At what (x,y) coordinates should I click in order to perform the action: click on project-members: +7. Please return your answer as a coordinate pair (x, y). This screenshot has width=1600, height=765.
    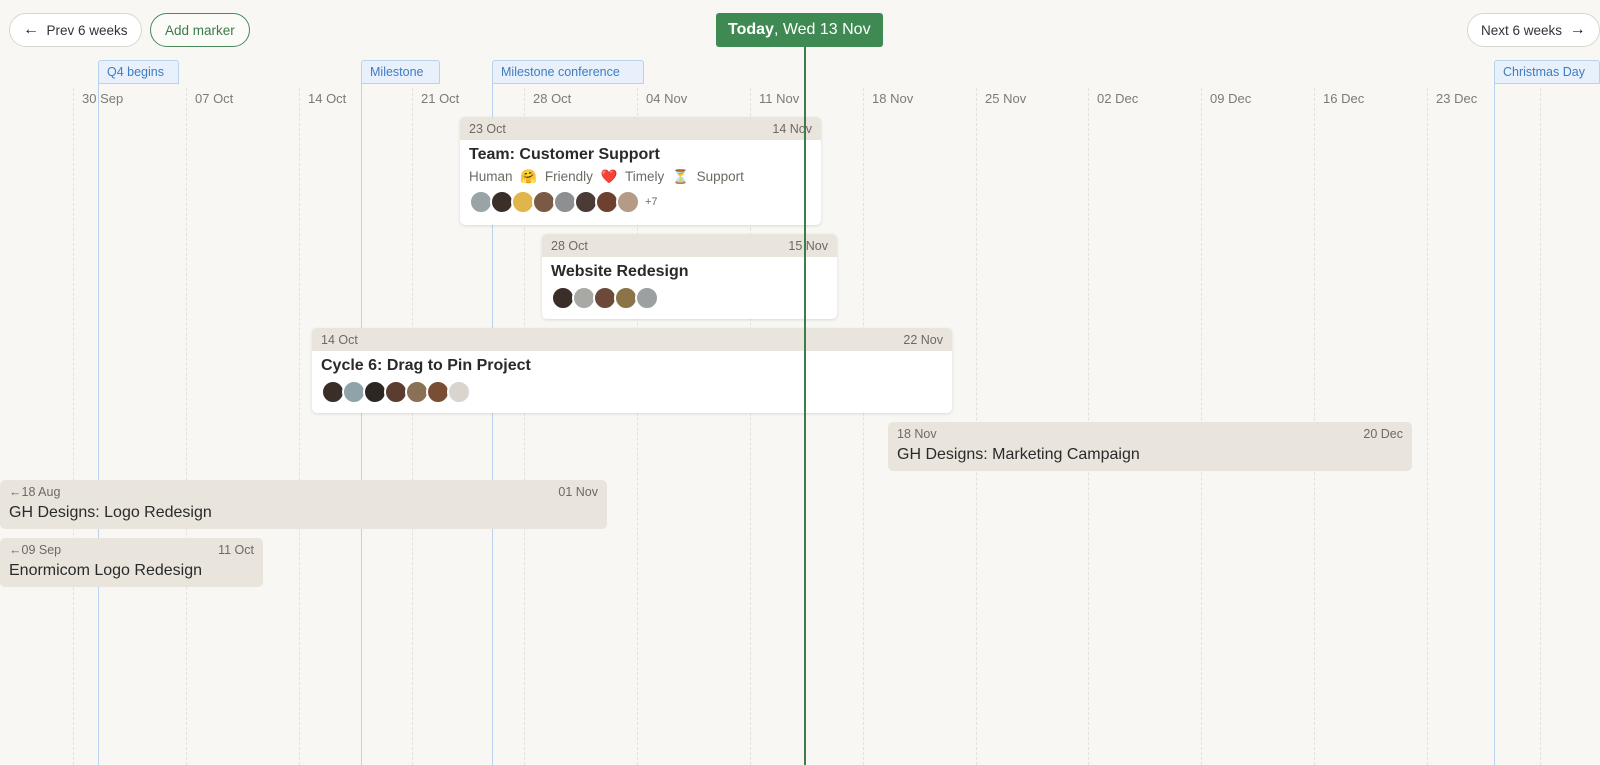
    Looking at the image, I should click on (640, 202).